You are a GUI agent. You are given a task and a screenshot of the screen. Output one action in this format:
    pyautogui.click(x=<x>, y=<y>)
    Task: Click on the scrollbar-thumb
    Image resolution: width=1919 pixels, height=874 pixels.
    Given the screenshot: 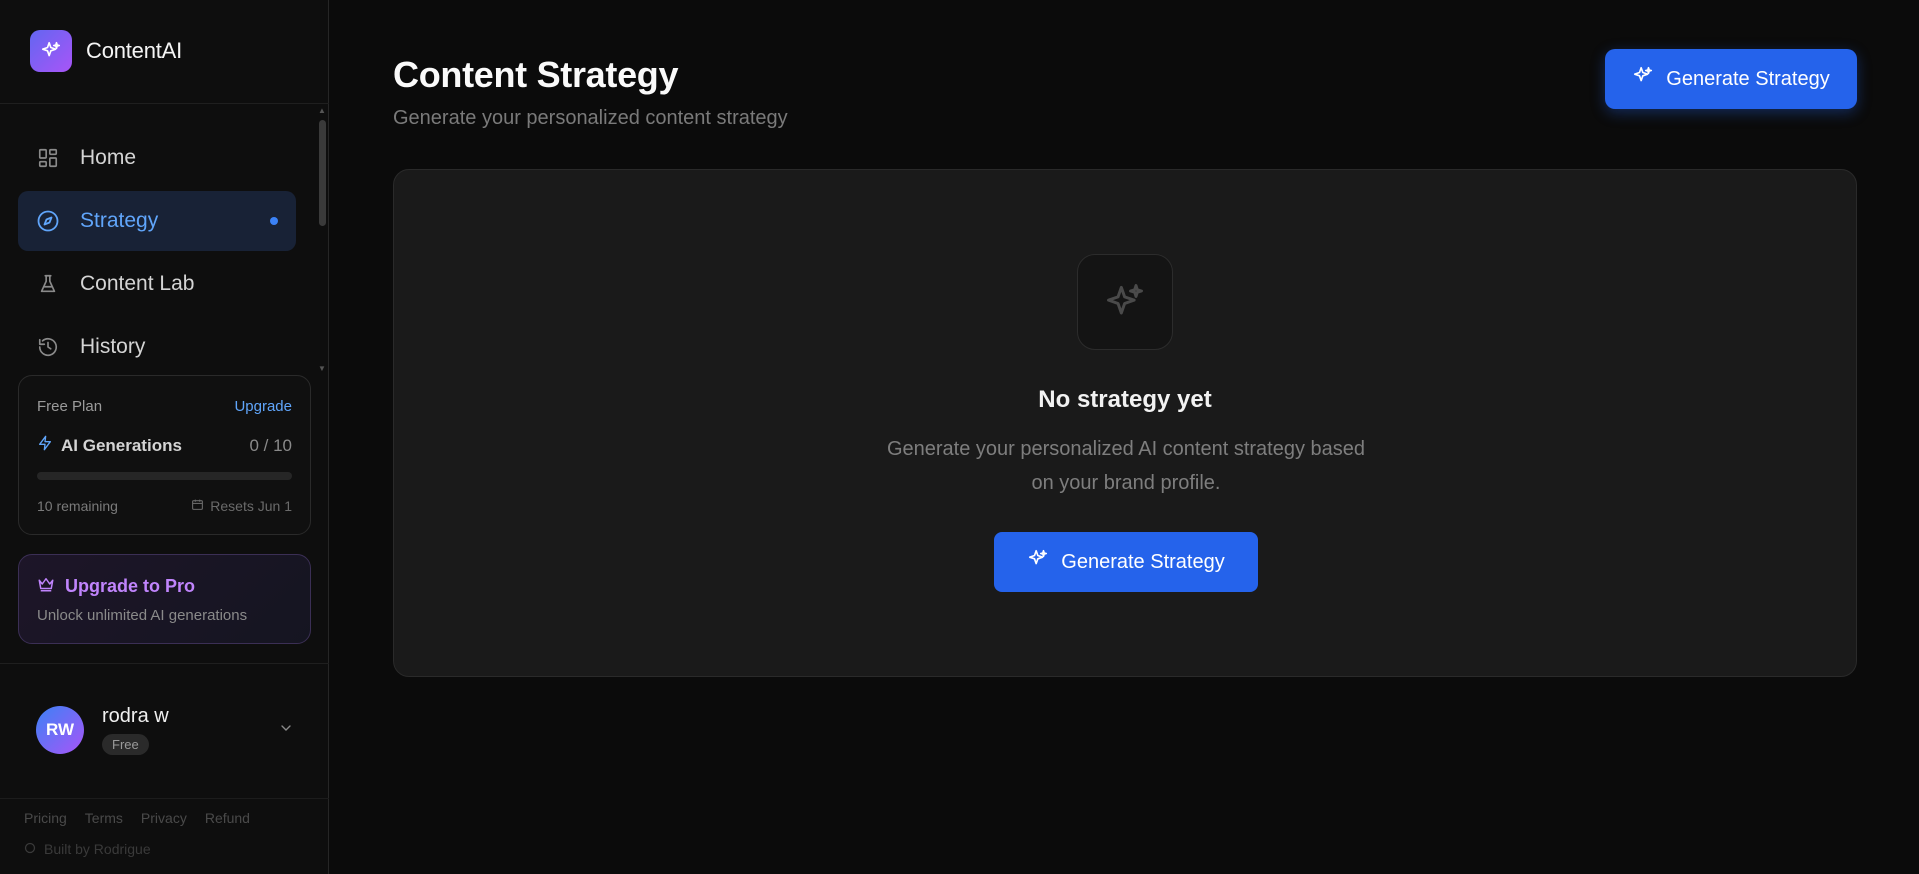 What is the action you would take?
    pyautogui.click(x=322, y=173)
    